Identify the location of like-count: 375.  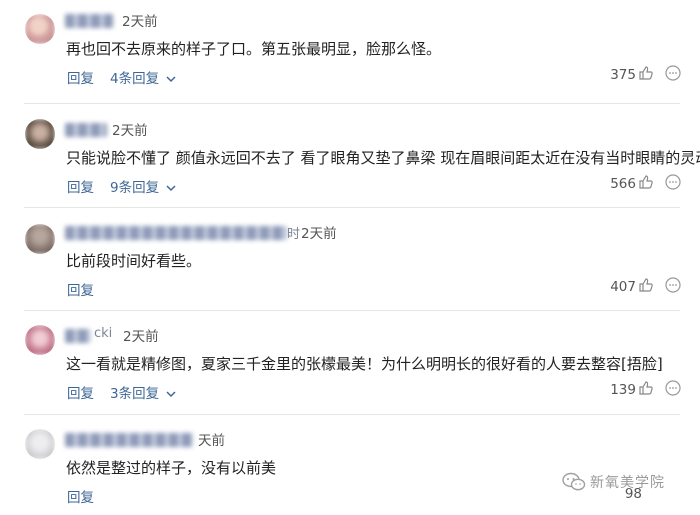
(623, 75).